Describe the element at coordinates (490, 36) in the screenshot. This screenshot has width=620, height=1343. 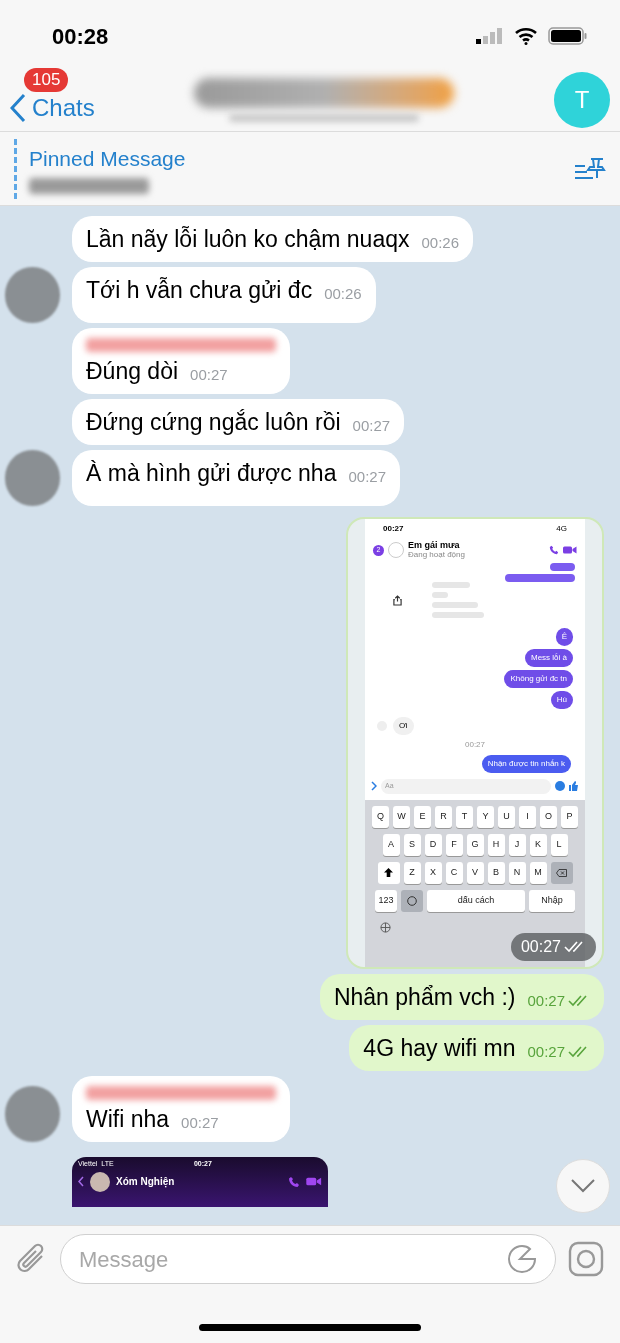
I see `signal-icon` at that location.